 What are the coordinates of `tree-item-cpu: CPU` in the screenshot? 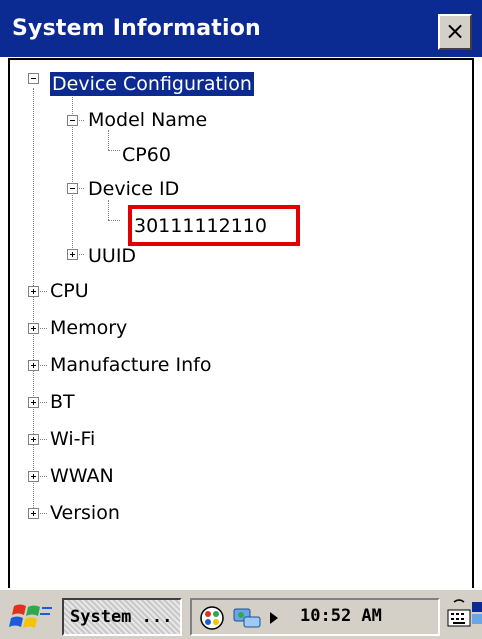 It's located at (69, 291).